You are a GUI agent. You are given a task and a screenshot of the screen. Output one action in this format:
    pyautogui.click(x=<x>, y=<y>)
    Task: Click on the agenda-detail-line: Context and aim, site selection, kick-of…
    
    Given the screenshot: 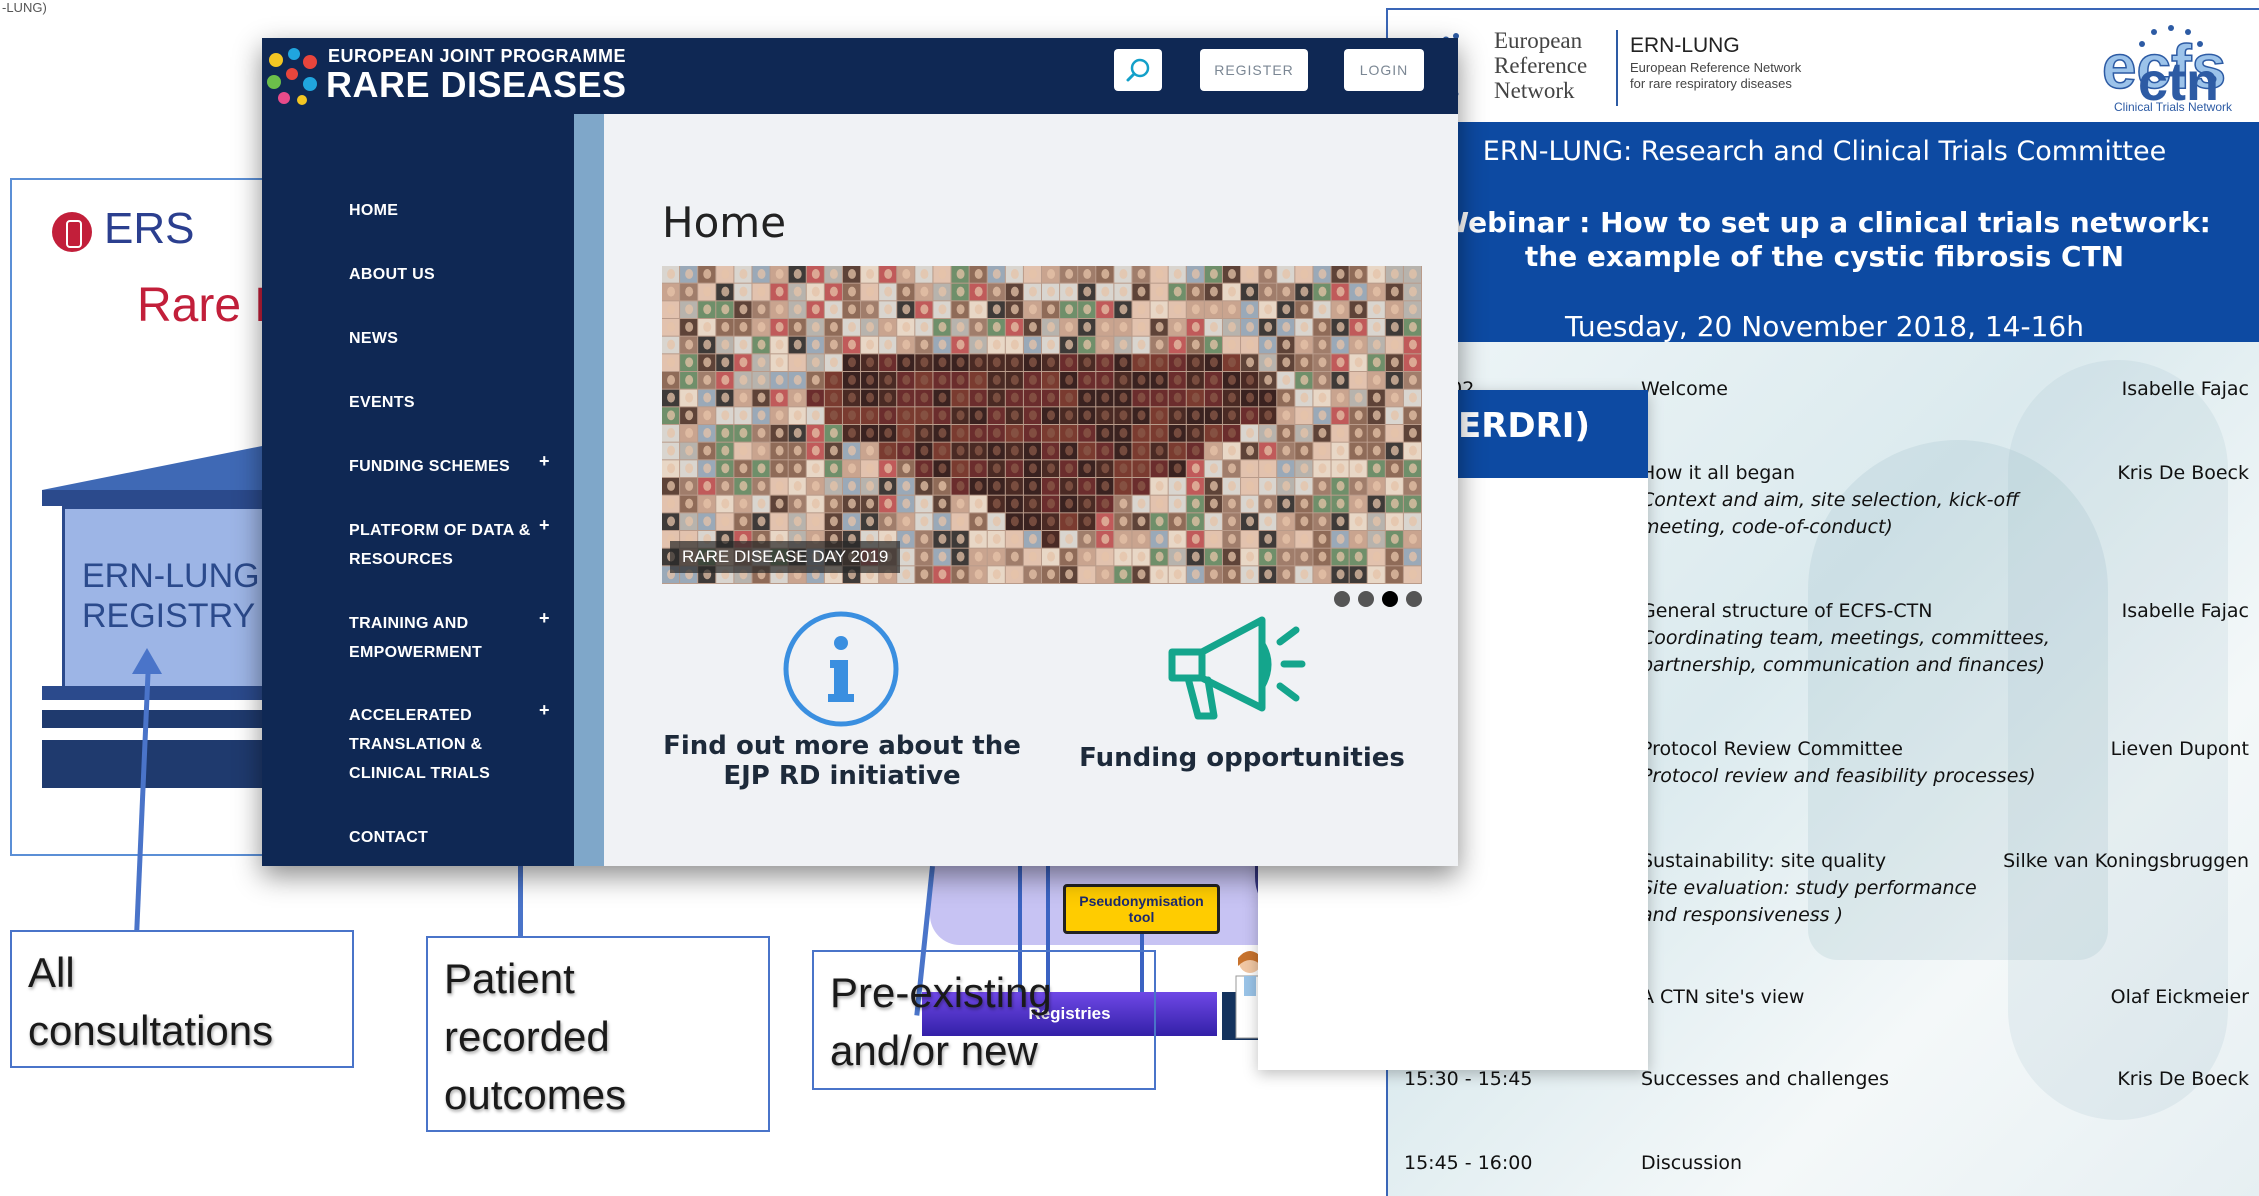 What is the action you would take?
    pyautogui.click(x=1830, y=500)
    